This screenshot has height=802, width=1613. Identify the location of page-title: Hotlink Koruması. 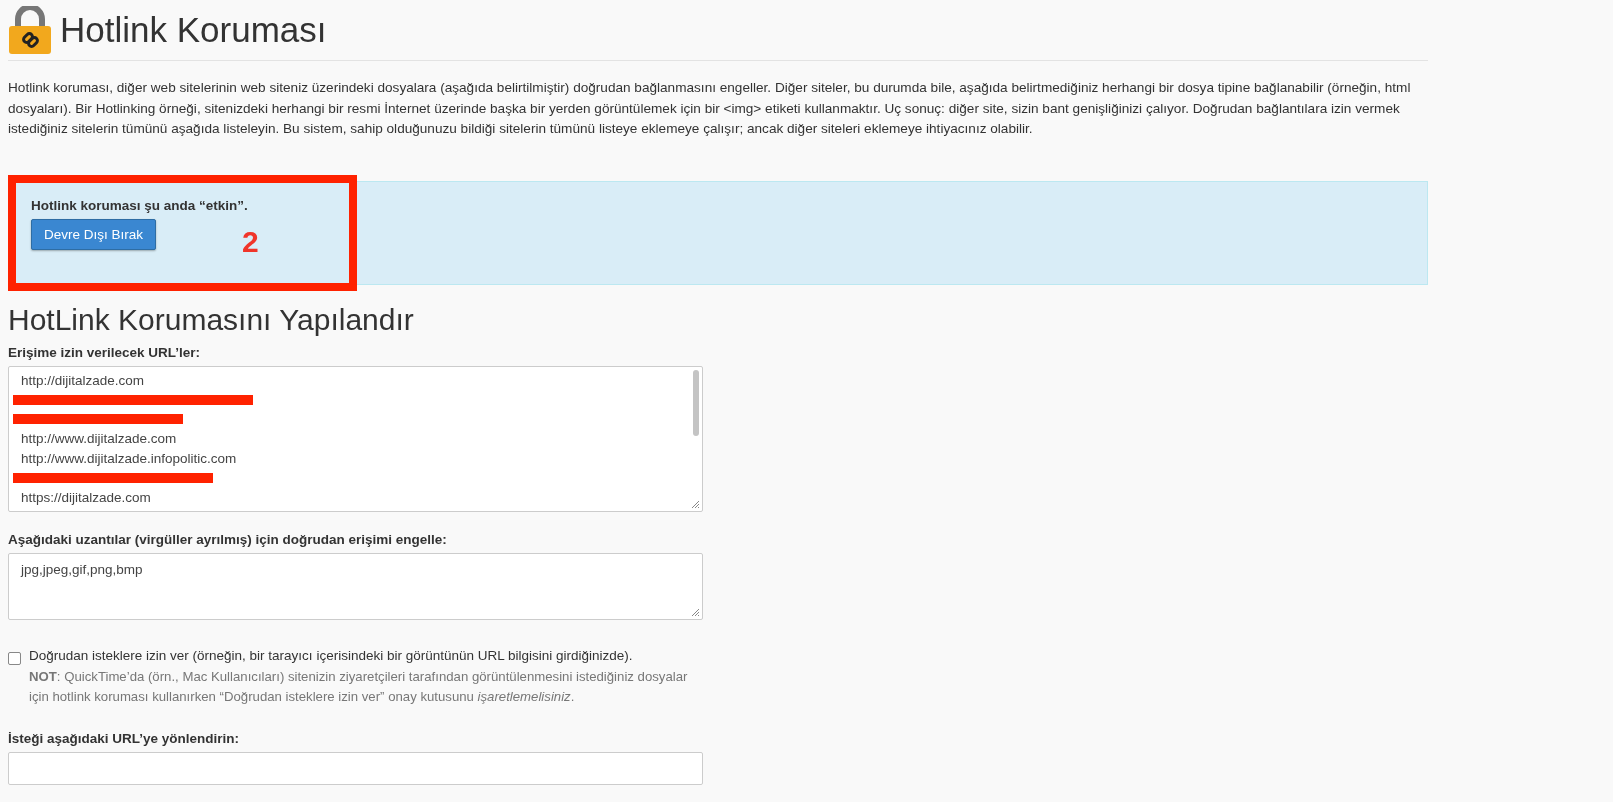
(193, 30).